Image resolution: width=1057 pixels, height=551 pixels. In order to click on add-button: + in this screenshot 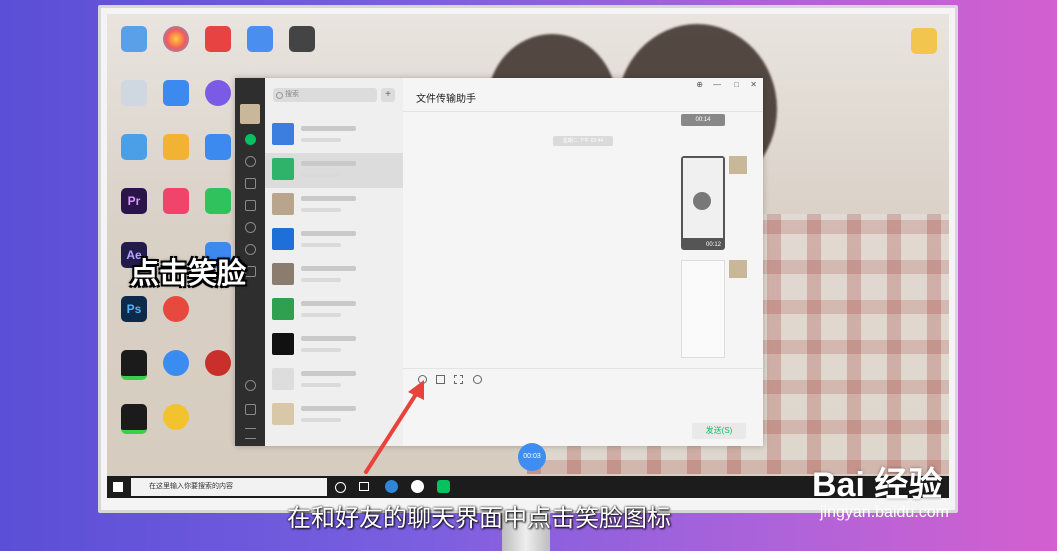, I will do `click(388, 95)`.